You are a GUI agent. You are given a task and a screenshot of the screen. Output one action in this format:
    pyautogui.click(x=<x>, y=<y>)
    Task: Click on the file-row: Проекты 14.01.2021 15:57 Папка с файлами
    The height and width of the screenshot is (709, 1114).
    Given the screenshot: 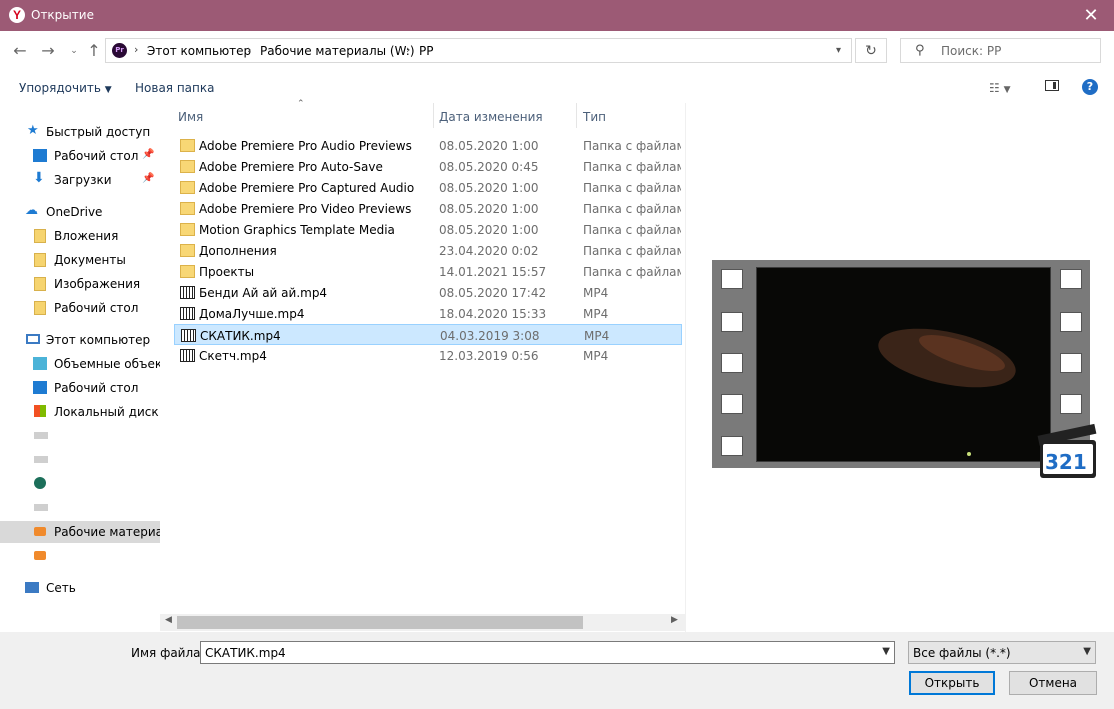 What is the action you would take?
    pyautogui.click(x=428, y=271)
    